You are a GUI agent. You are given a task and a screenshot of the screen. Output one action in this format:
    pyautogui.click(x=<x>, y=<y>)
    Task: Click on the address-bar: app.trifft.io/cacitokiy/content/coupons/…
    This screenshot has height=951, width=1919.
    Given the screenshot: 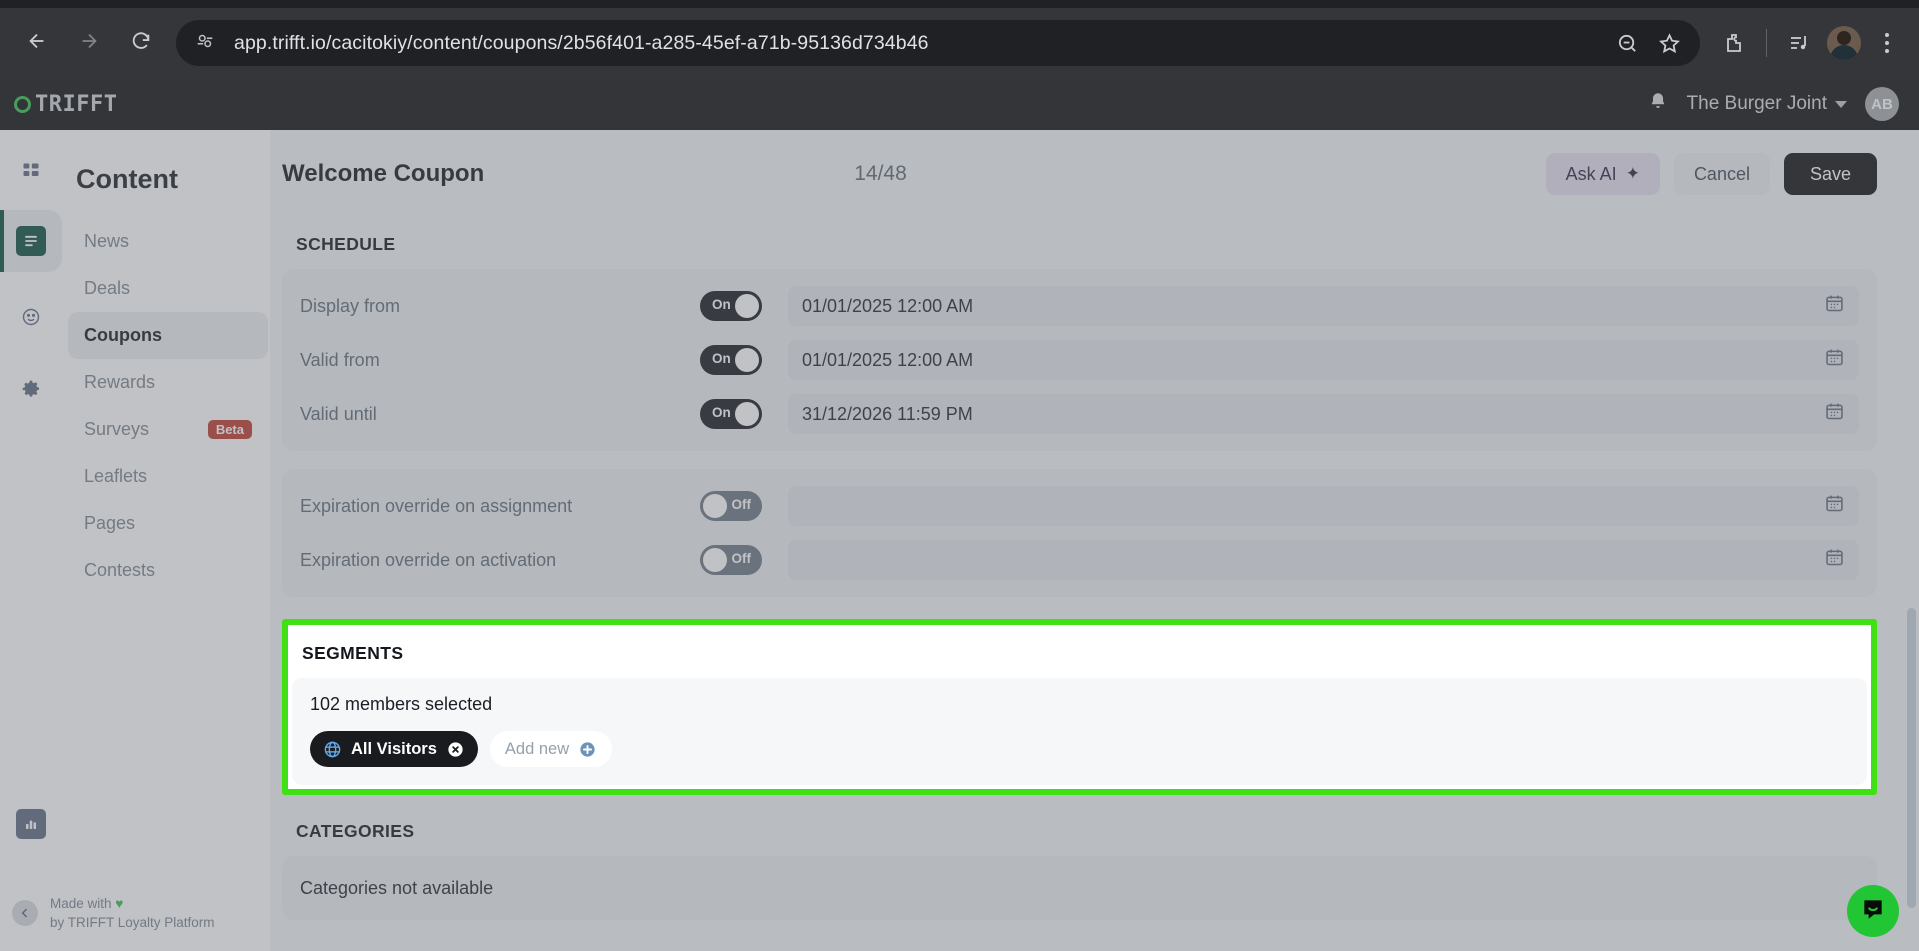 What is the action you would take?
    pyautogui.click(x=938, y=43)
    